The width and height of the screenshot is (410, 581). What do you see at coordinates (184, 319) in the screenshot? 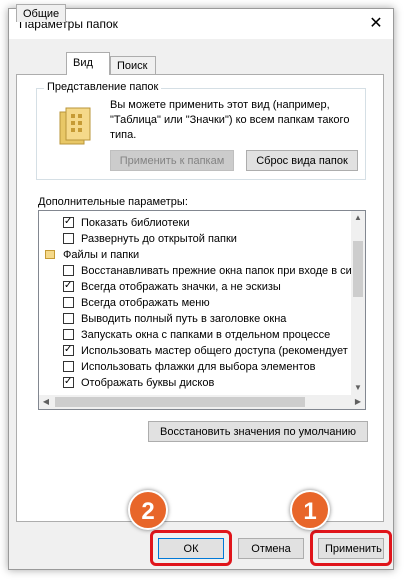
I see `list-item-label: Выводить полный путь в заголовке окна` at bounding box center [184, 319].